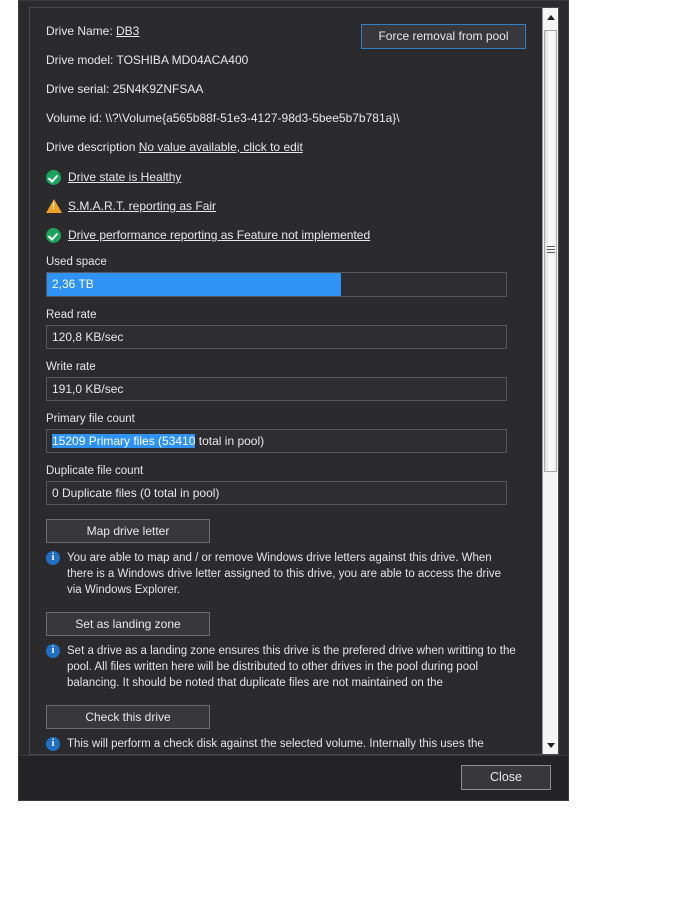  I want to click on drive-serial-value: 25N4K9ZNFSAA, so click(158, 89).